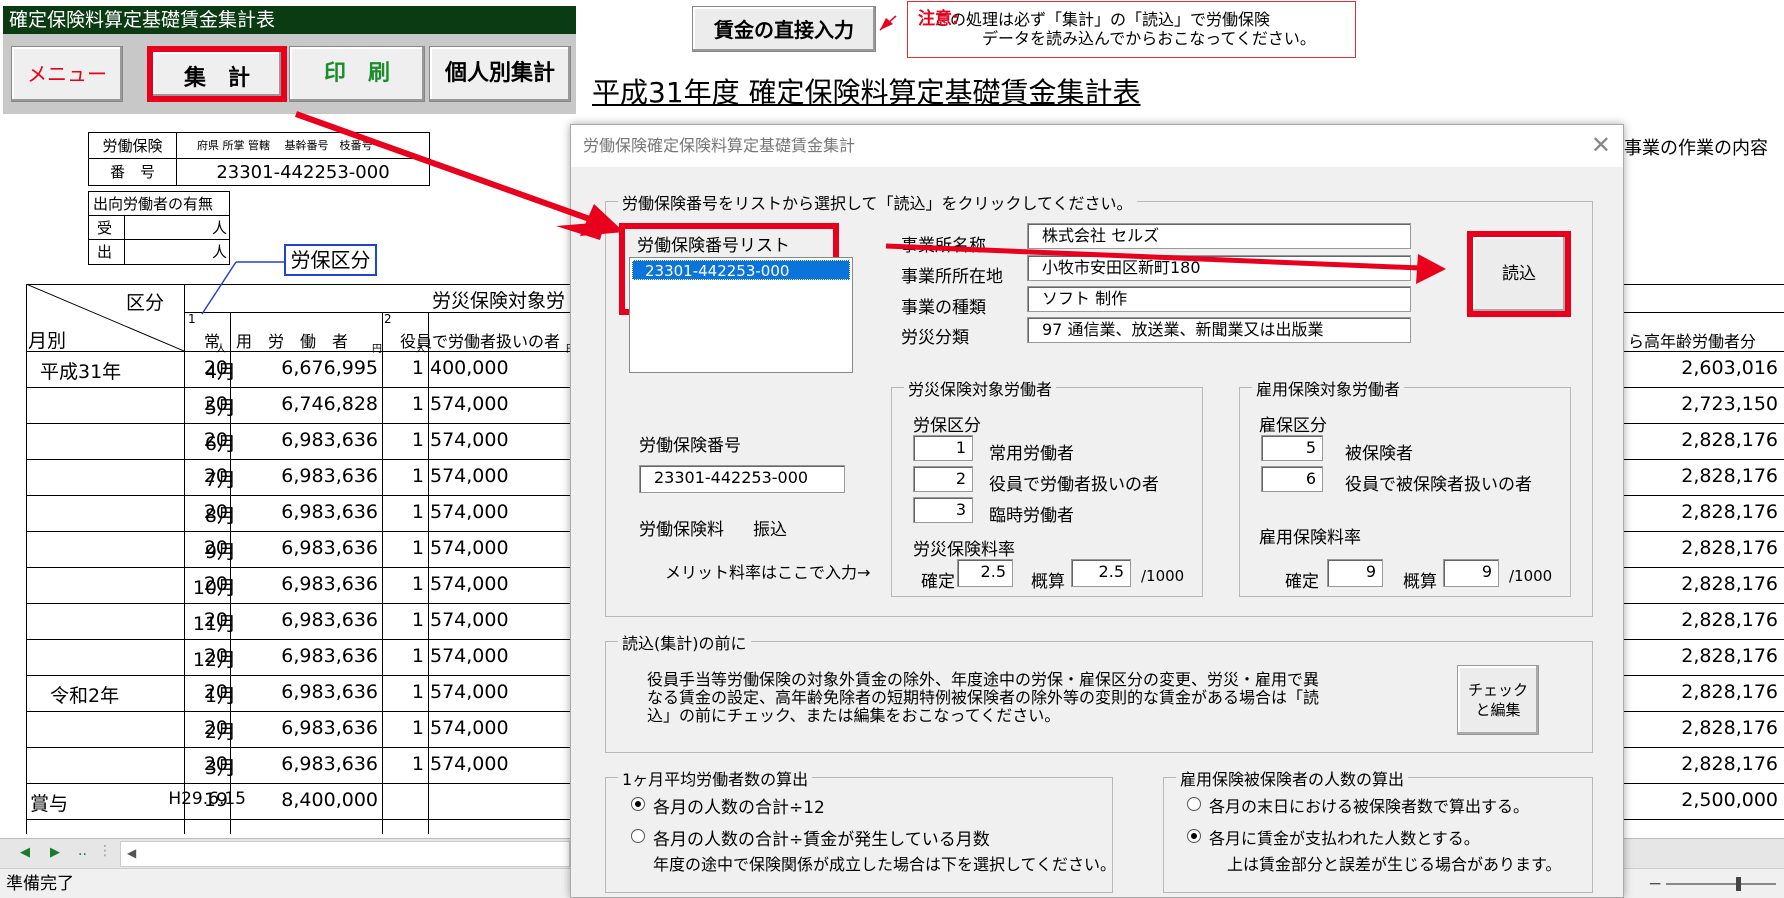 The height and width of the screenshot is (898, 1784). I want to click on koyou-estimate-field: 9, so click(1471, 573).